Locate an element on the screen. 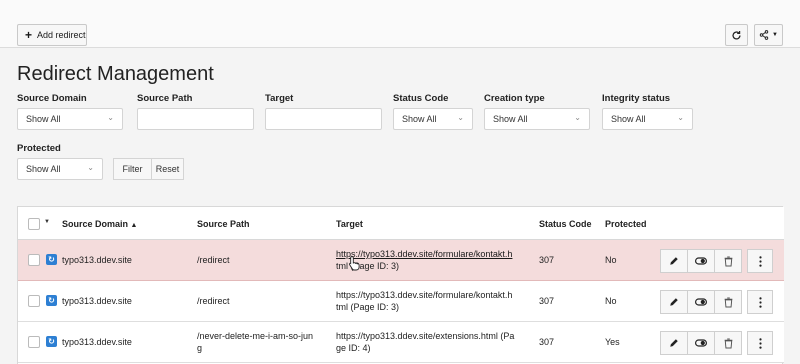 The width and height of the screenshot is (800, 364). sort-asc-icon: ▲ is located at coordinates (134, 225).